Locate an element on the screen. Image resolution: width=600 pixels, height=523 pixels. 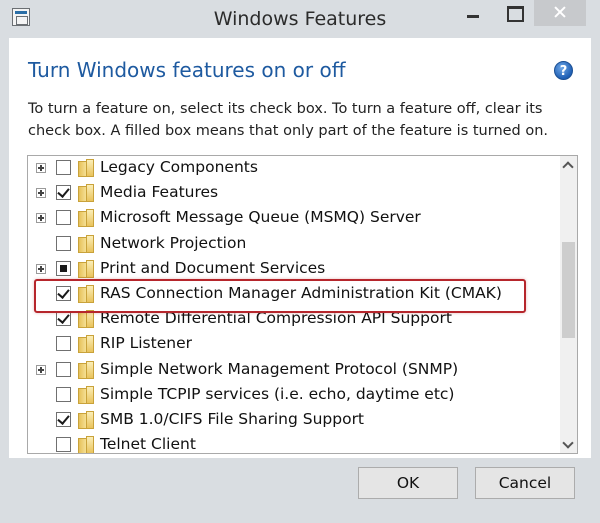
feature-row: Microsoft Message Queue (MSMQ) Server is located at coordinates (293, 218).